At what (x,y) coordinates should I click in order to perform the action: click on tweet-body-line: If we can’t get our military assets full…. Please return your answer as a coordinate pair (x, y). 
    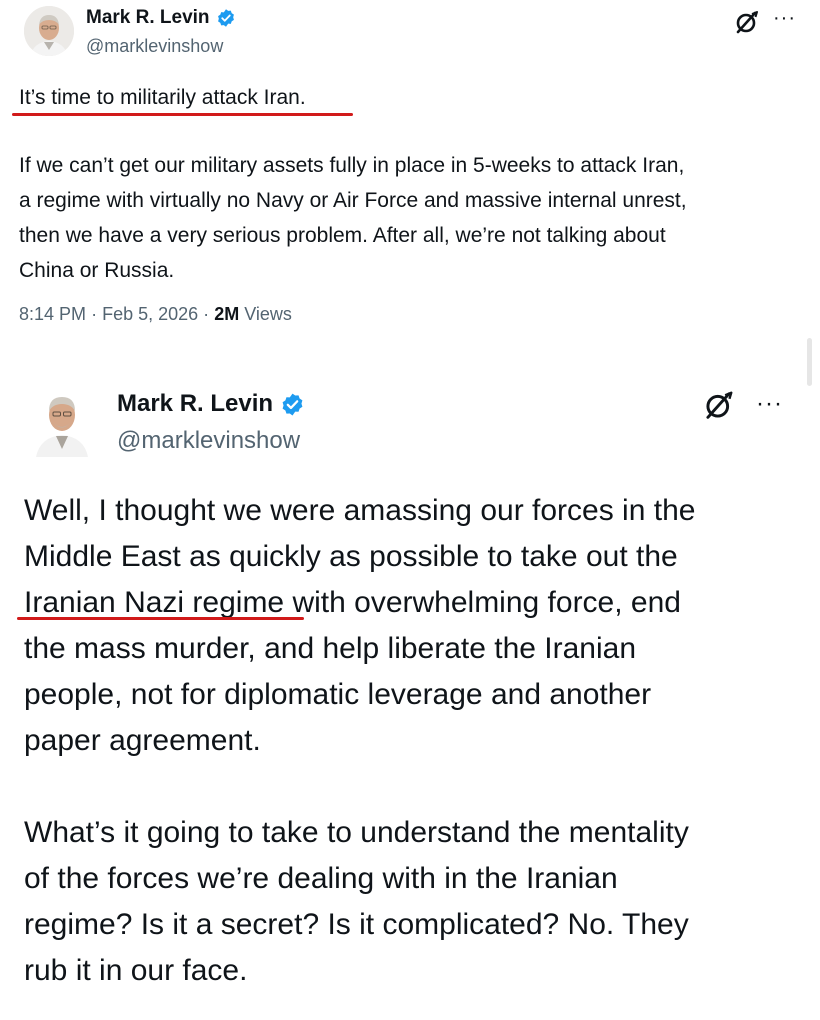
    Looking at the image, I should click on (352, 165).